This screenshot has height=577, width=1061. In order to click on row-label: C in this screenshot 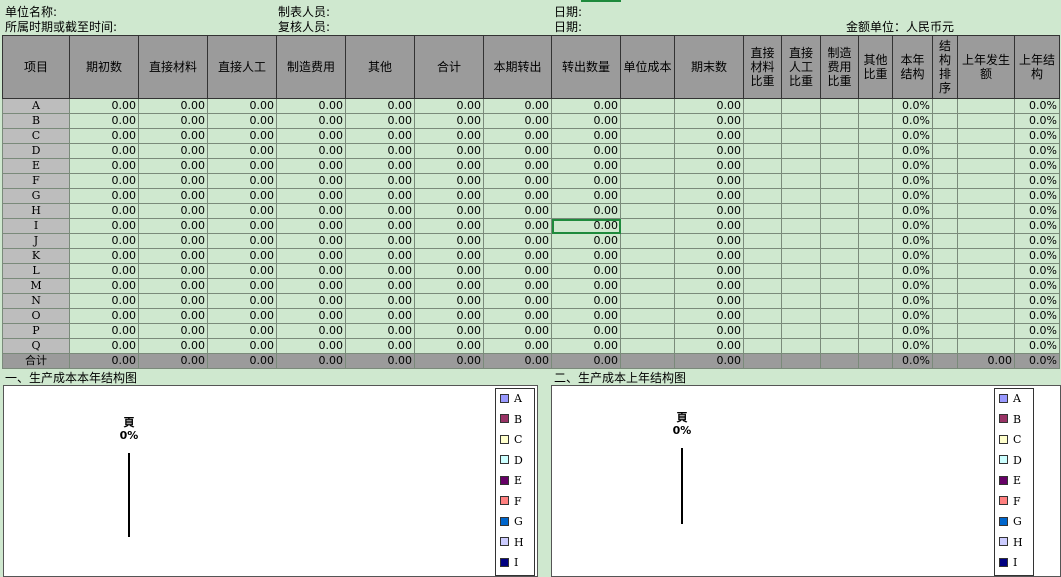, I will do `click(36, 136)`.